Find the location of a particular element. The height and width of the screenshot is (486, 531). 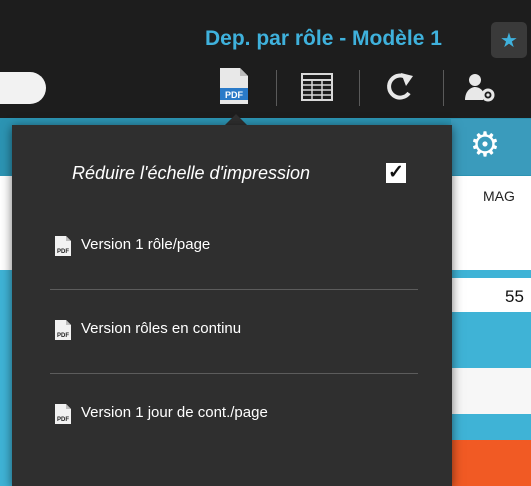

menu-item-label: Version 1 rôle/page is located at coordinates (146, 244).